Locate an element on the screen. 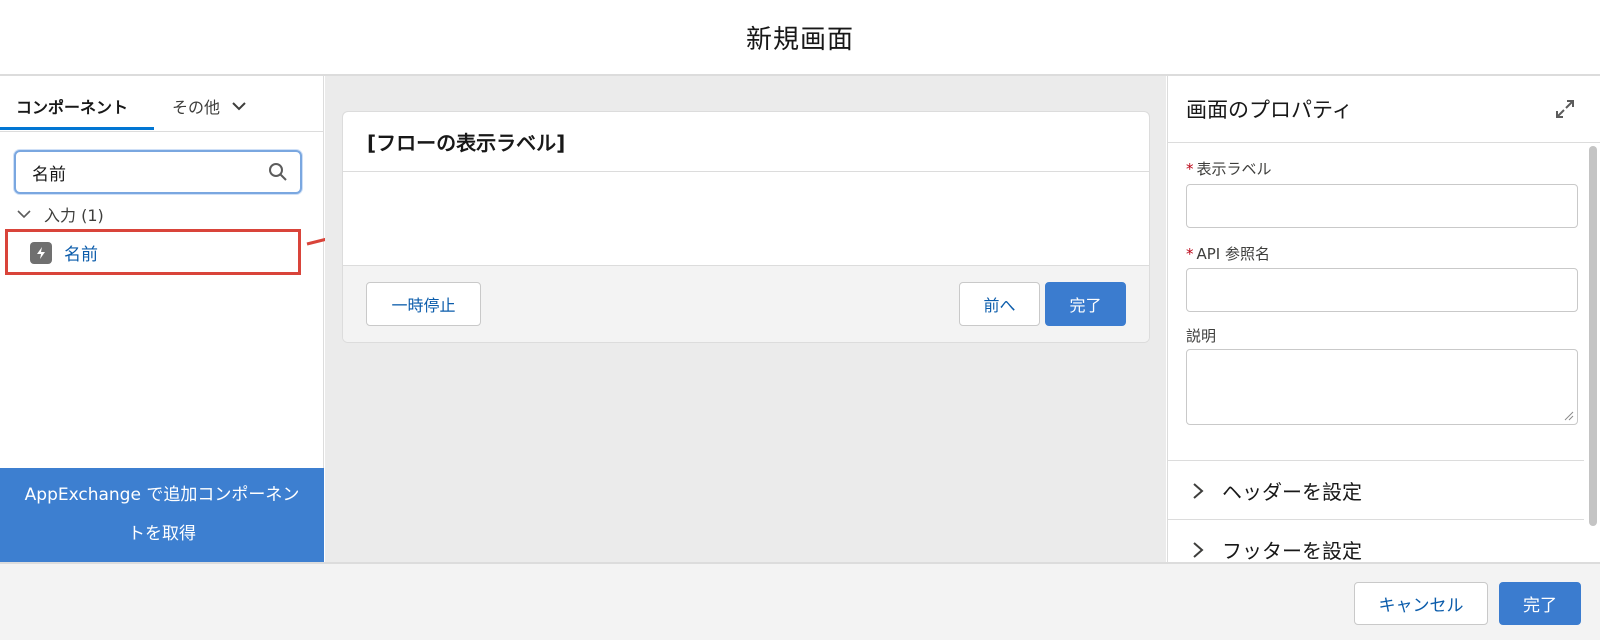 This screenshot has width=1600, height=640. search-icon is located at coordinates (278, 172).